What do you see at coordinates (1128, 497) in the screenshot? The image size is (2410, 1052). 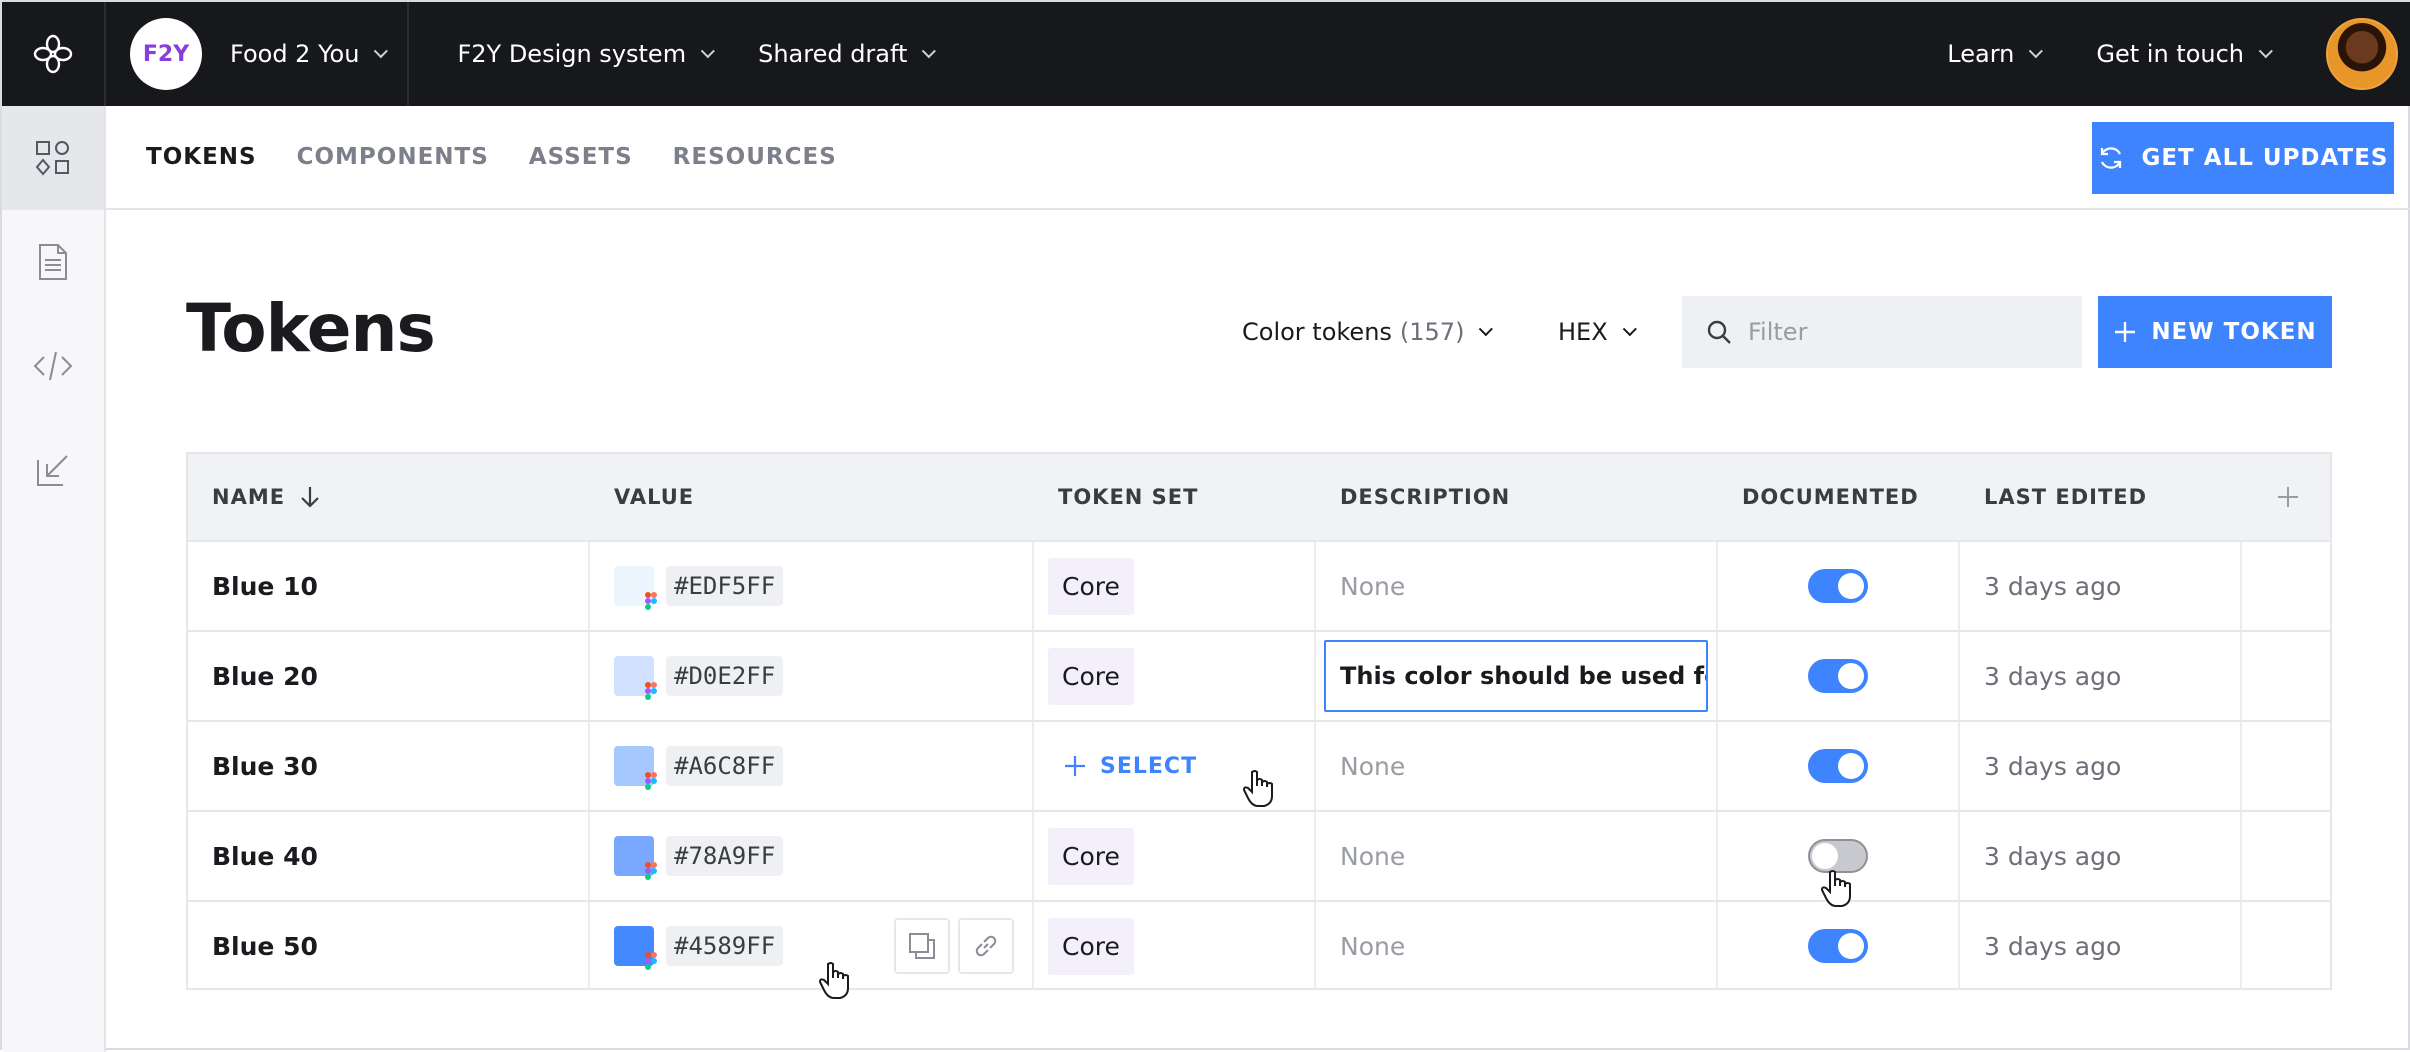 I see `header-token-set: TOKEN SET` at bounding box center [1128, 497].